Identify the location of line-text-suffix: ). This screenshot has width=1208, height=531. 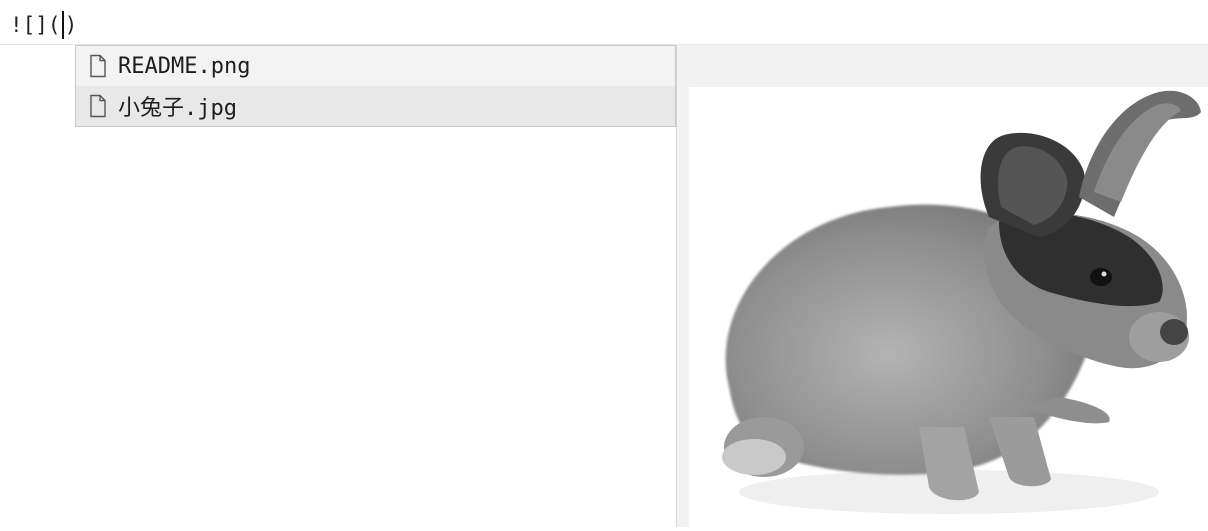
(71, 25).